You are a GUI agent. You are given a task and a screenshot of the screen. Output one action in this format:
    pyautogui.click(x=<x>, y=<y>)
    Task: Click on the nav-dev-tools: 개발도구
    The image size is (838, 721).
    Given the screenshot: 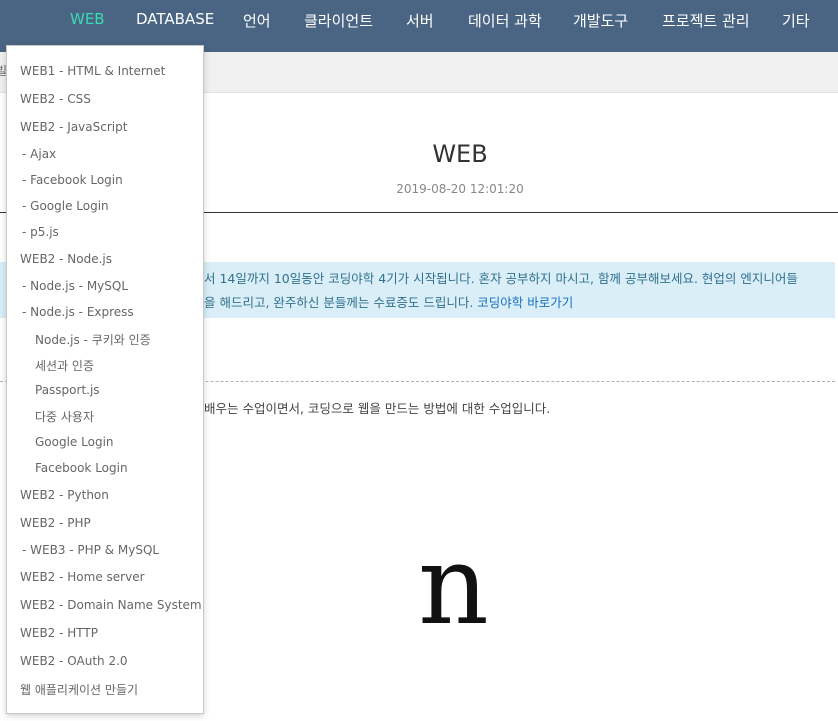 What is the action you would take?
    pyautogui.click(x=600, y=20)
    